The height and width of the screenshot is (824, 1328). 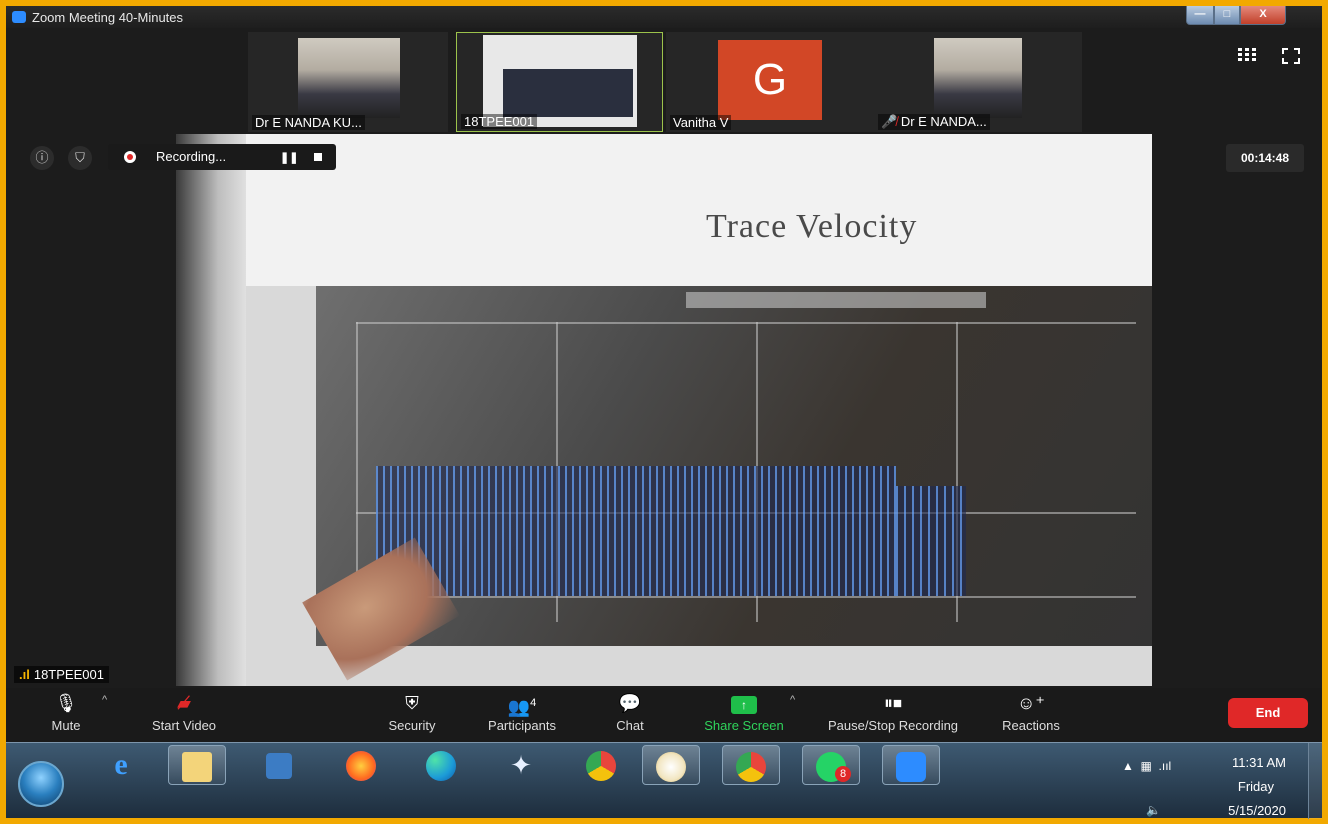 I want to click on share-screen-label: Share Screen, so click(x=744, y=725).